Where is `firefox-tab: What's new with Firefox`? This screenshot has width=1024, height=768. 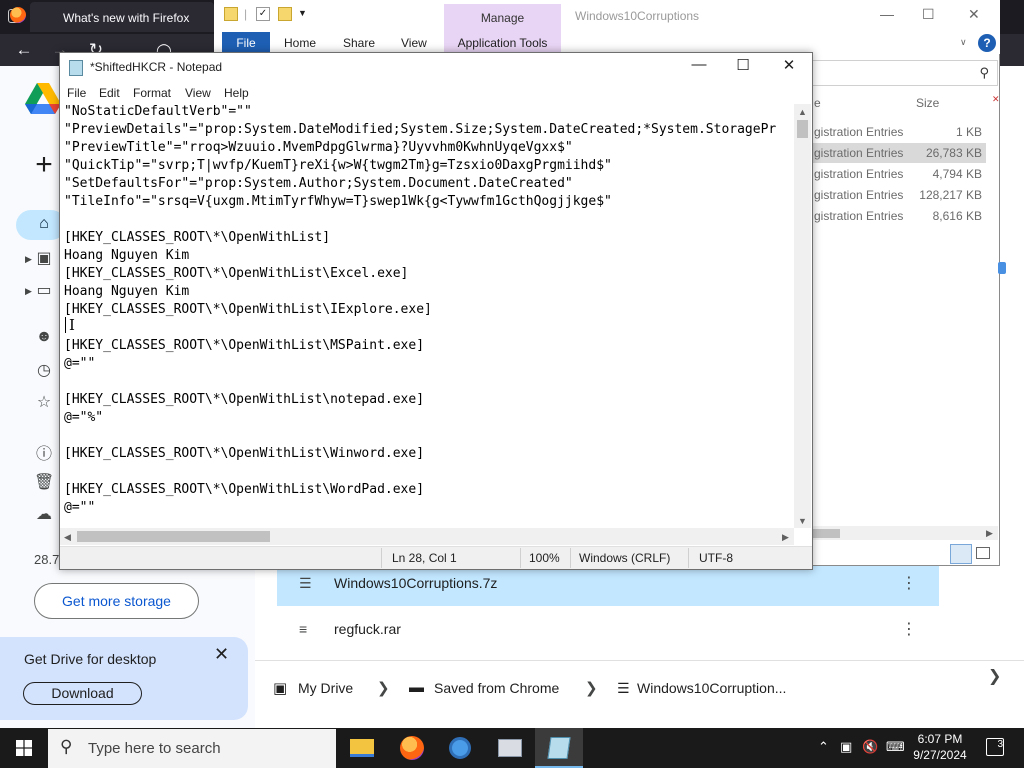
firefox-tab: What's new with Firefox is located at coordinates (122, 17).